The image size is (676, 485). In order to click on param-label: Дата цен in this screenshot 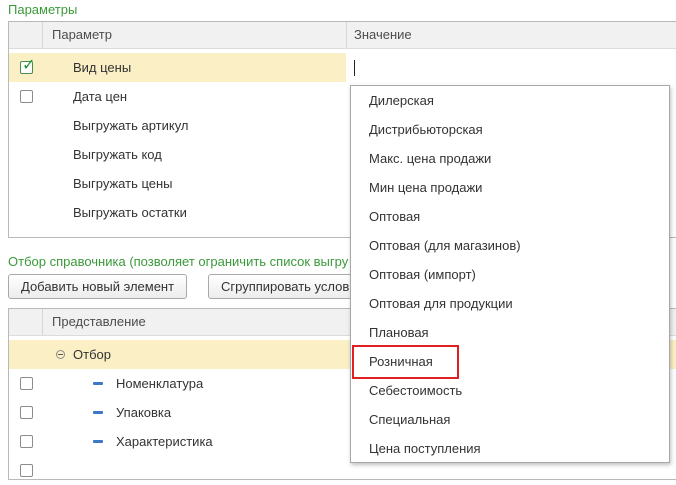, I will do `click(100, 96)`.